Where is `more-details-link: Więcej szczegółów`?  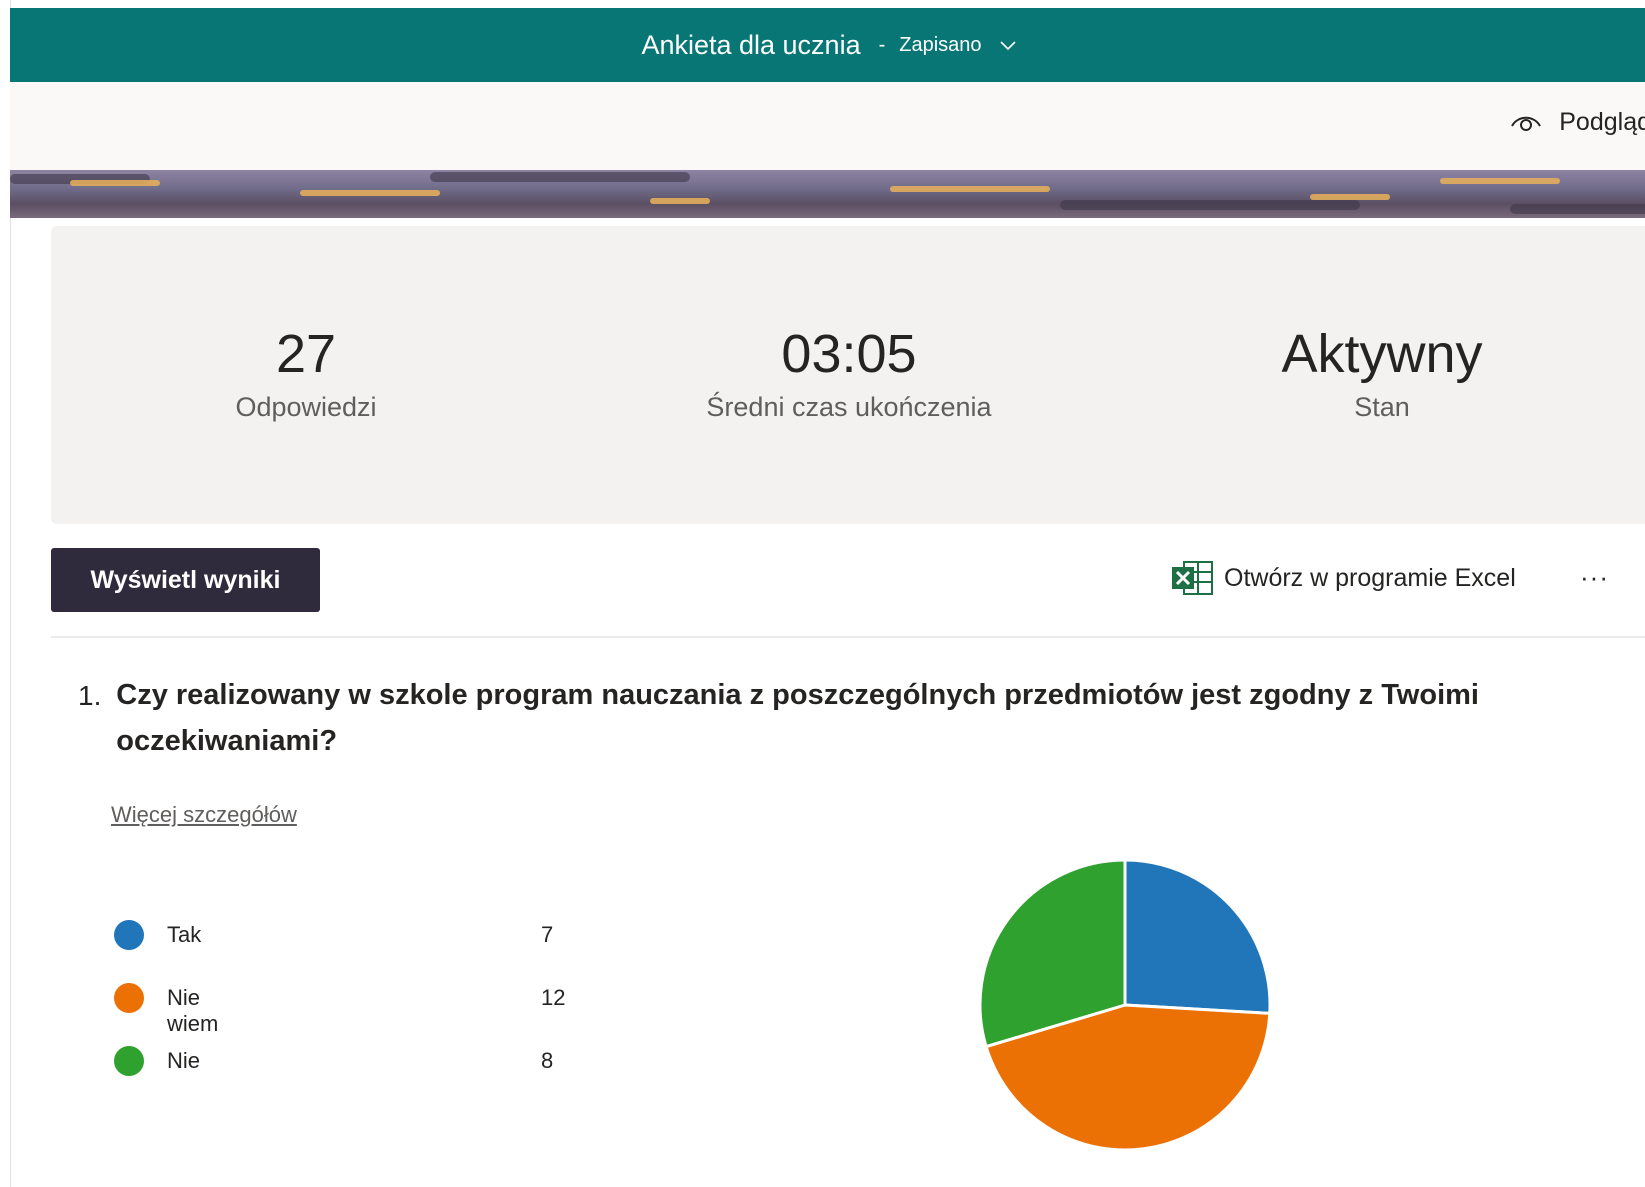 more-details-link: Więcej szczegółów is located at coordinates (204, 815).